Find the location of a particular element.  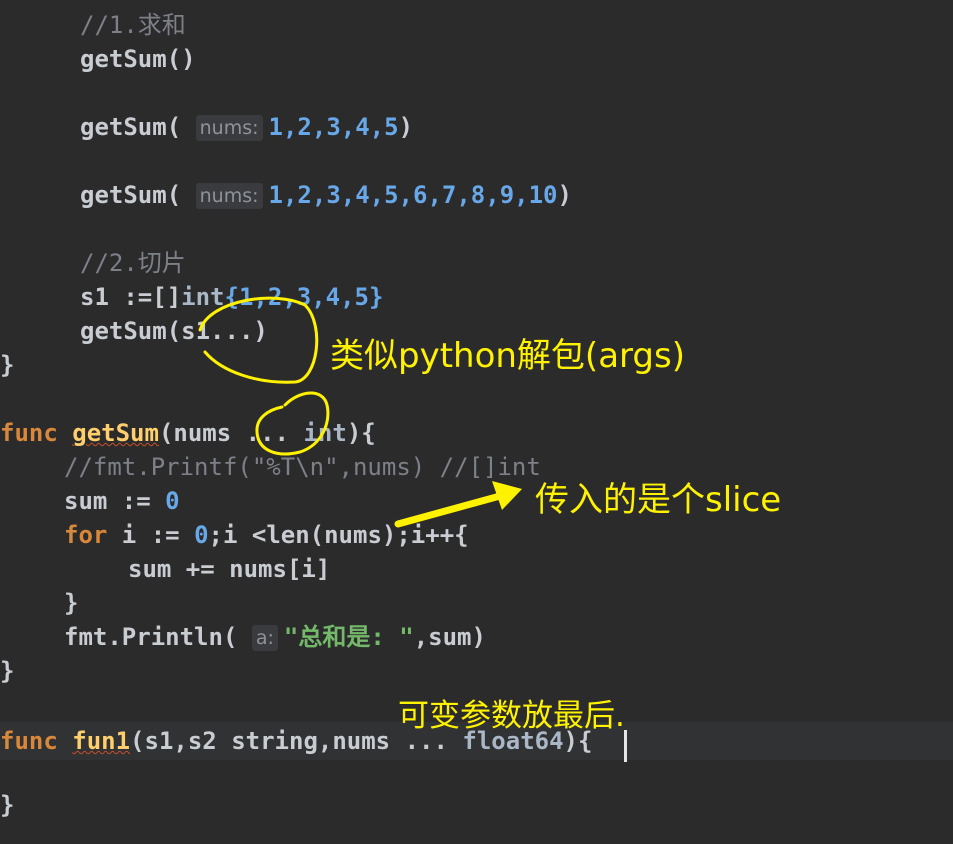

for-rest: ;i <len(nums);i++{ is located at coordinates (338, 535).